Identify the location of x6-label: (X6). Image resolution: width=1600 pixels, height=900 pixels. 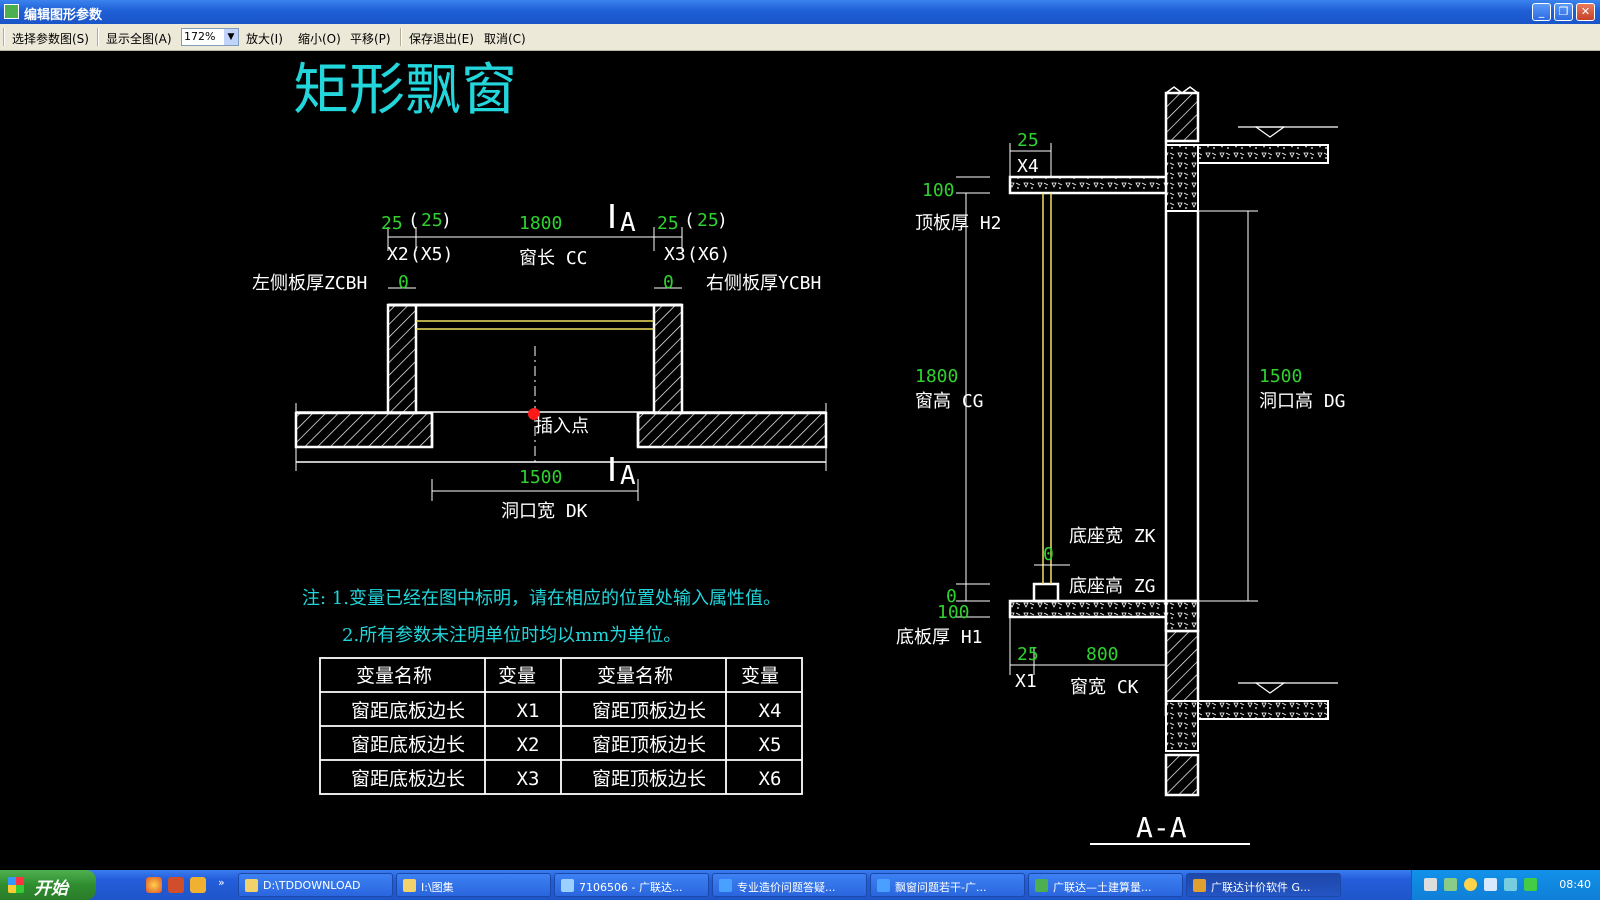
(708, 254).